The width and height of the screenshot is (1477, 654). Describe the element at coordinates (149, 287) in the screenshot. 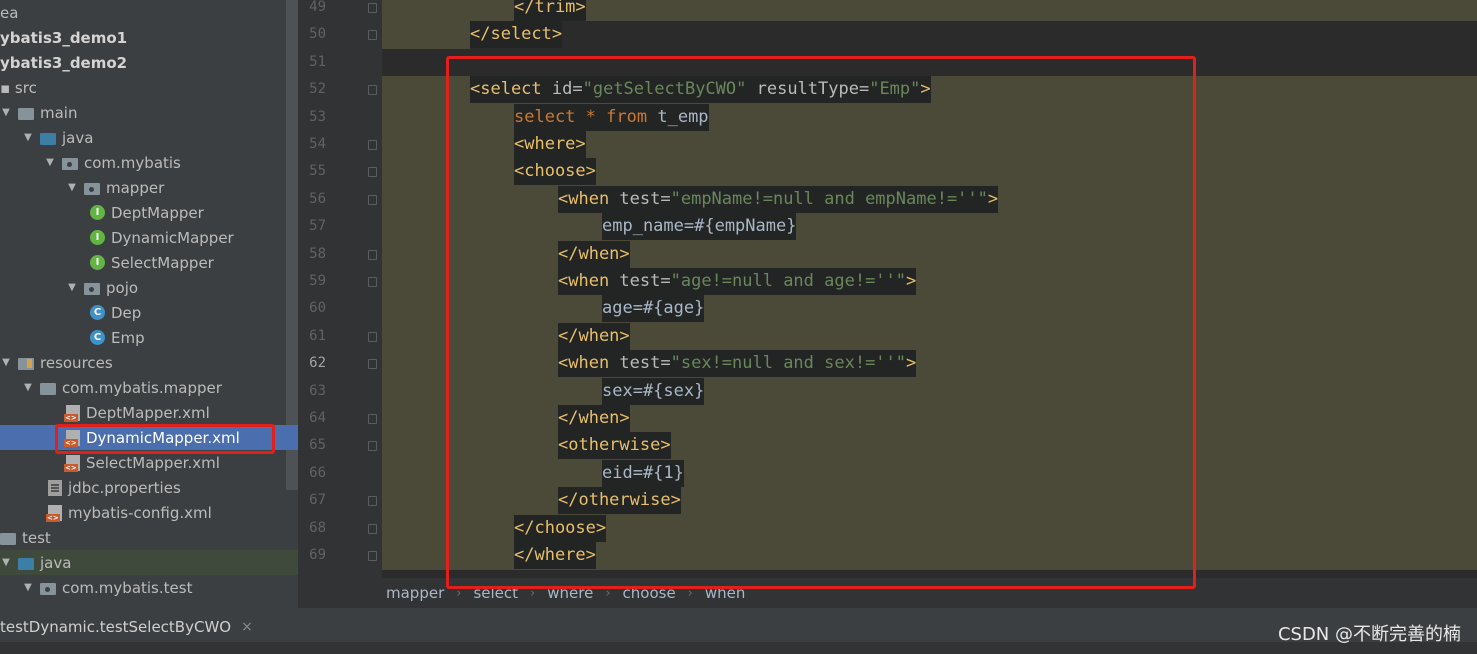

I see `tree-item: ▼ pojo` at that location.